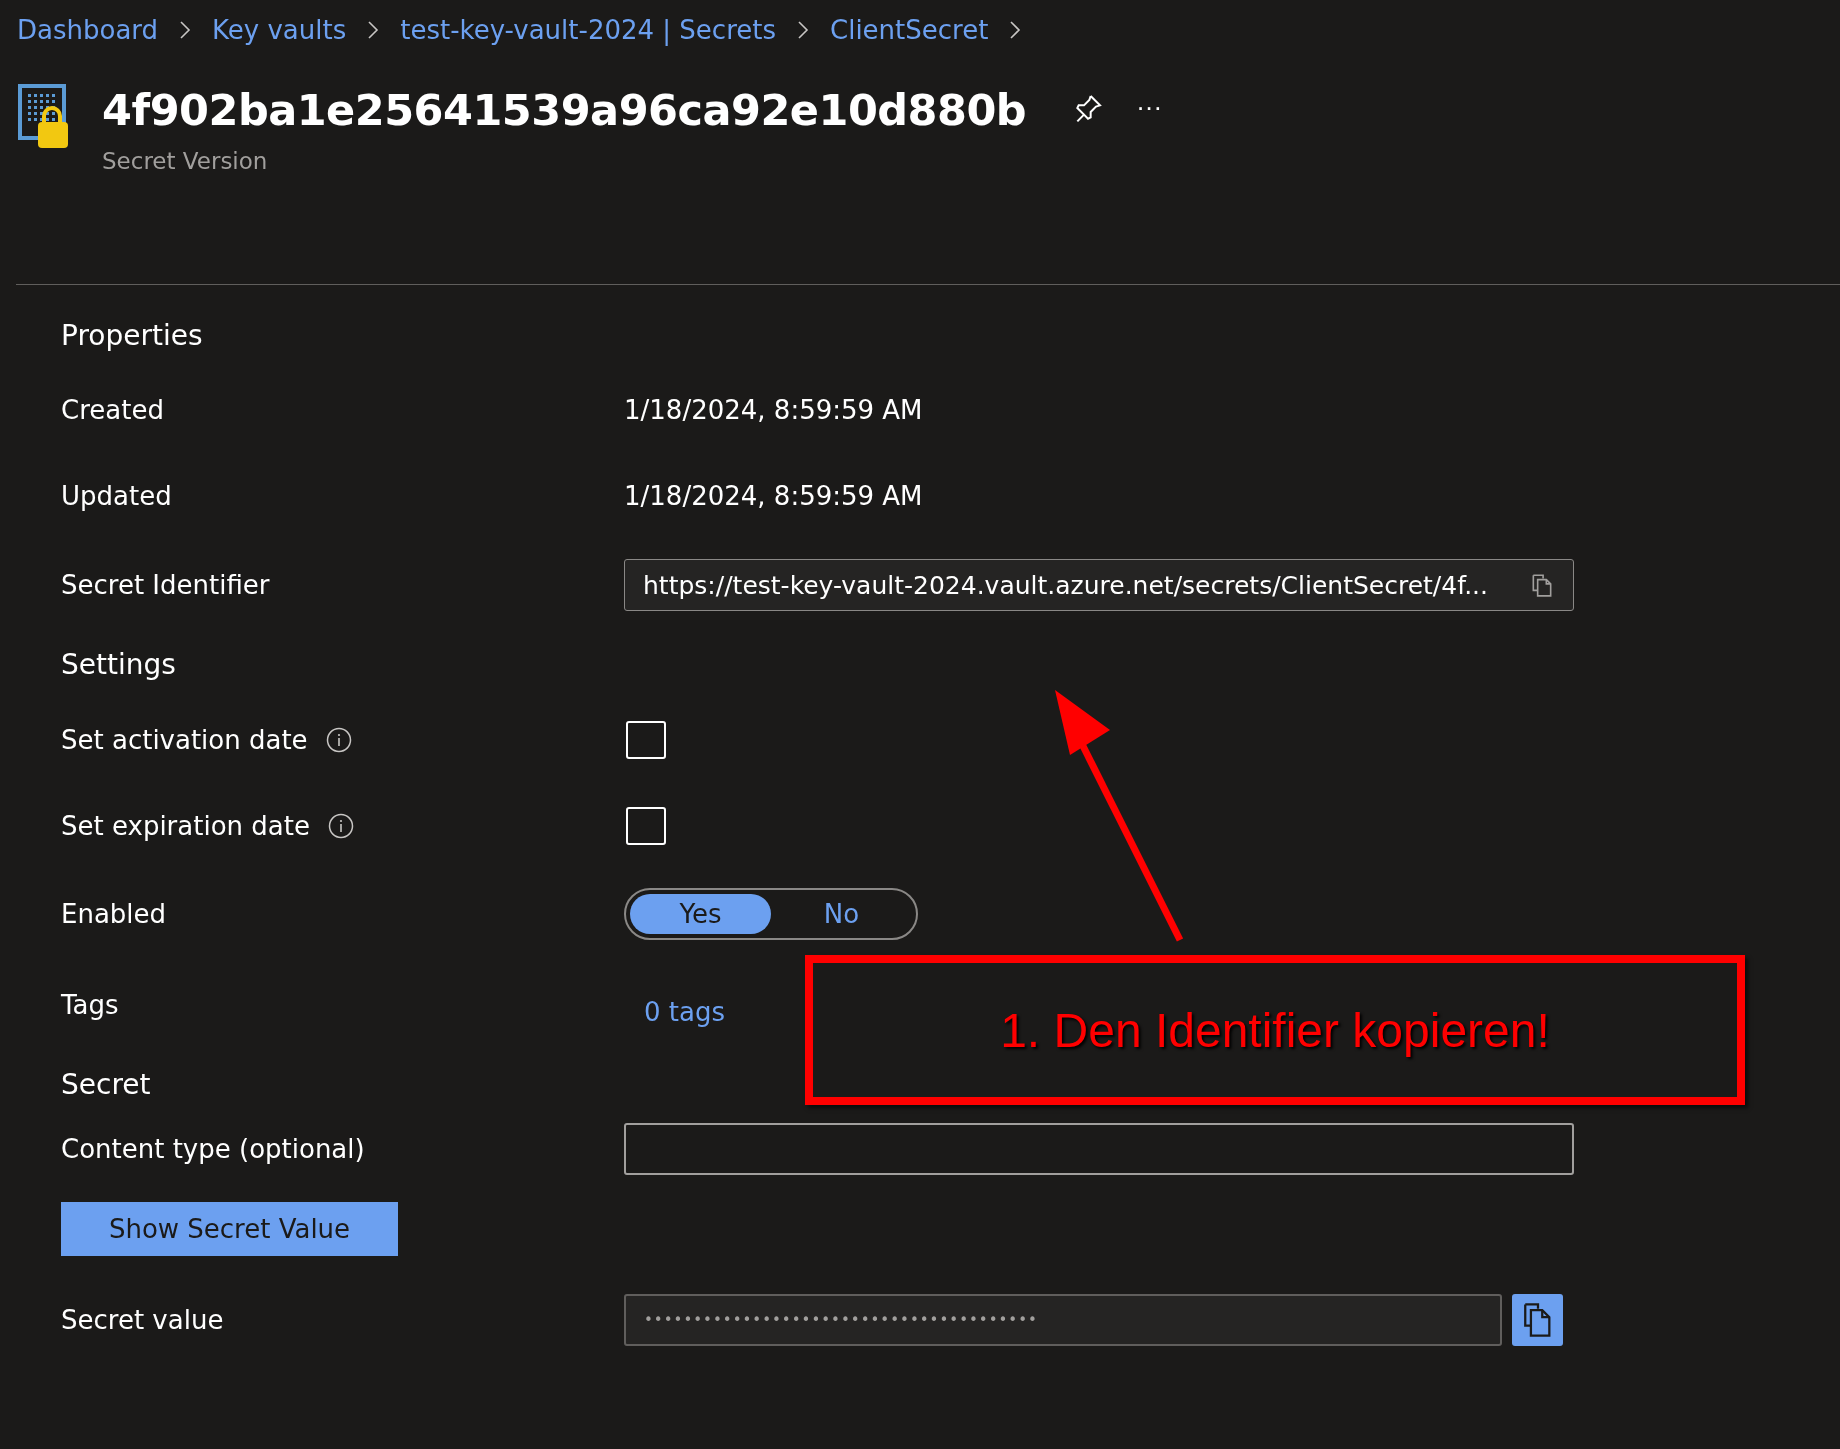 The width and height of the screenshot is (1840, 1449). What do you see at coordinates (142, 1320) in the screenshot?
I see `field-label: Secret value` at bounding box center [142, 1320].